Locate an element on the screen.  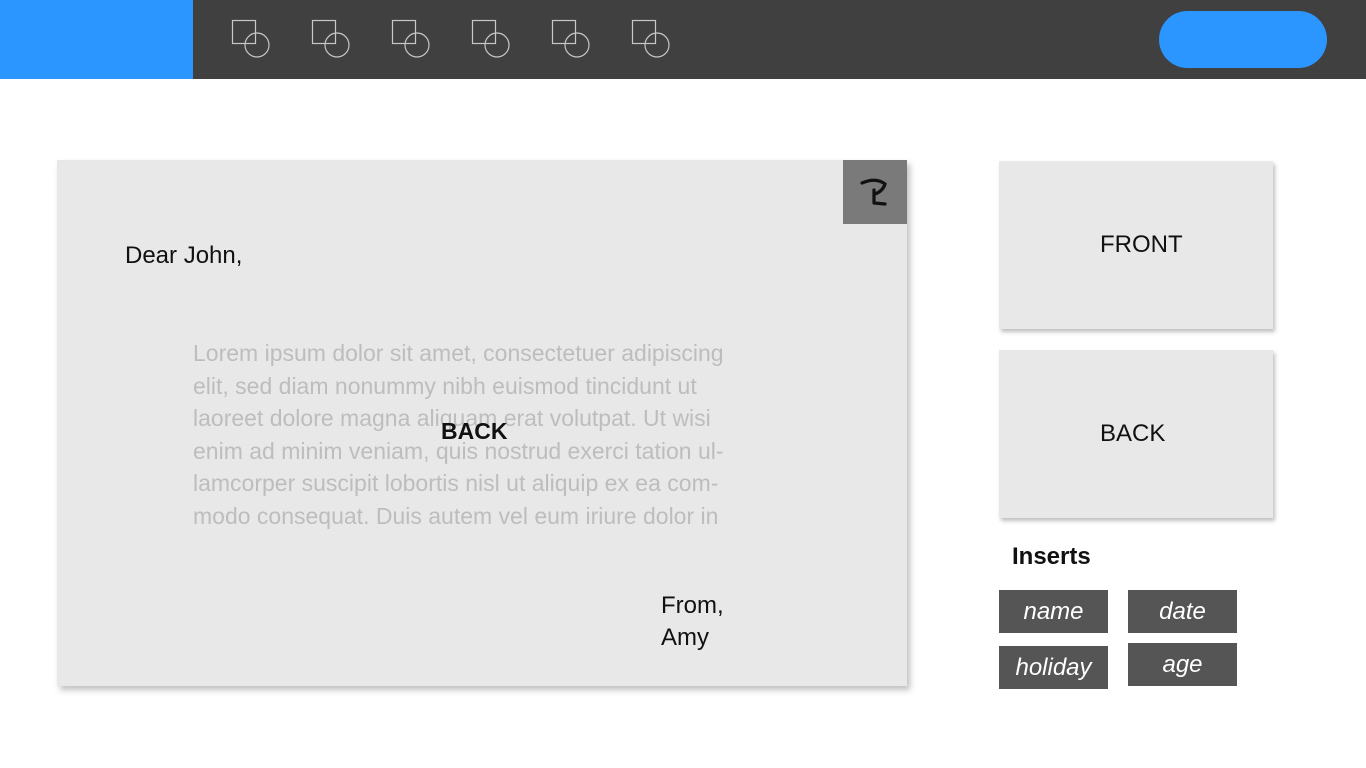
back-side-thumbnail: BACK is located at coordinates (1136, 434).